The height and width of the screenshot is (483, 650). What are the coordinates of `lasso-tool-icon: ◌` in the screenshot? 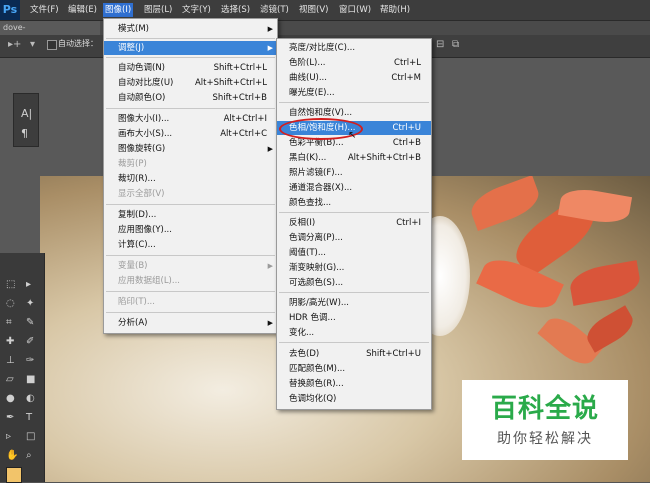 It's located at (10, 303).